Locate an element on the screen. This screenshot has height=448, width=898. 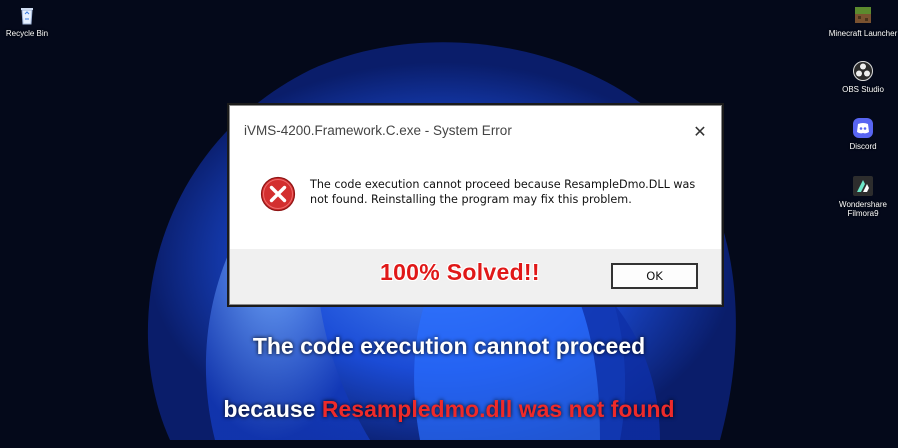
caption-highlight: Resampledmo.dll was not found is located at coordinates (498, 409).